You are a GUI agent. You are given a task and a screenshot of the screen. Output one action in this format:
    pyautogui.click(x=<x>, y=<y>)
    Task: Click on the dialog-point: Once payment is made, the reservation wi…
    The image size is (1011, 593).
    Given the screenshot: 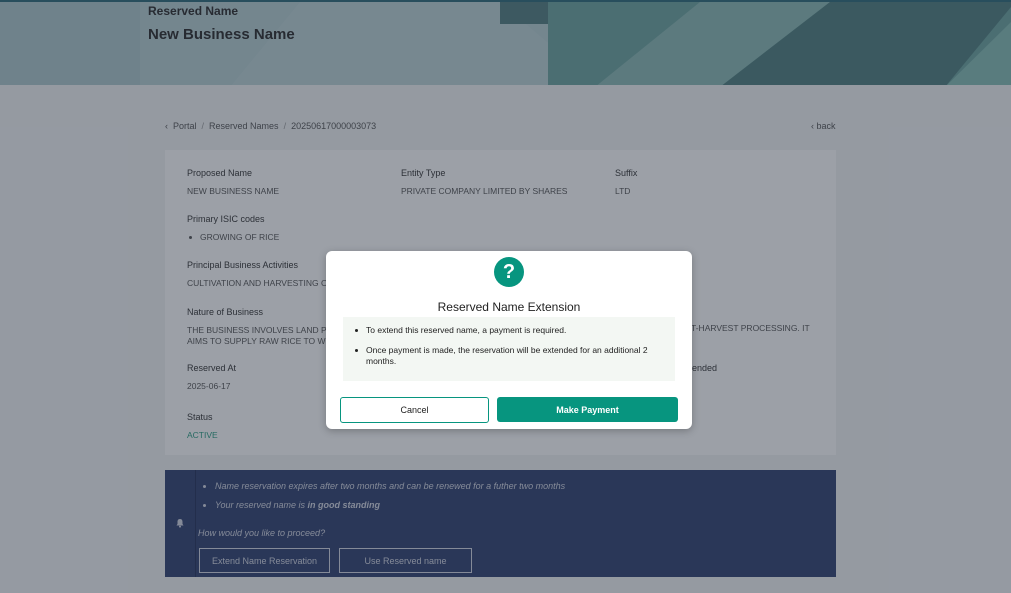 What is the action you would take?
    pyautogui.click(x=507, y=355)
    